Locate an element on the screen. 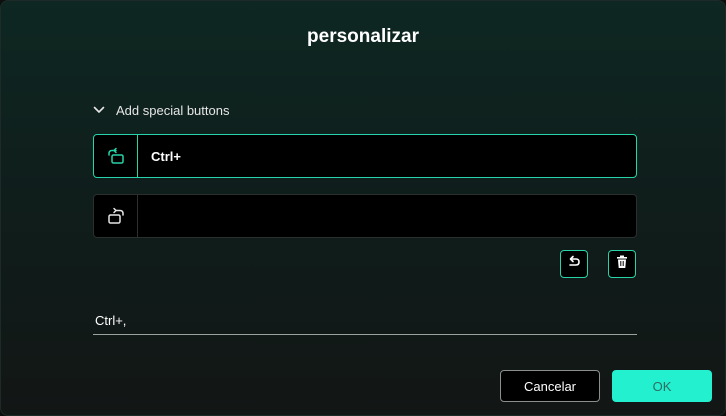 The width and height of the screenshot is (726, 416). dialog-title: personalizar is located at coordinates (363, 36).